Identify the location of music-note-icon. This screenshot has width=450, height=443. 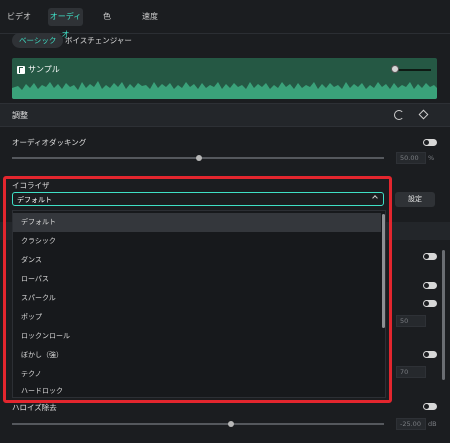
(21, 70).